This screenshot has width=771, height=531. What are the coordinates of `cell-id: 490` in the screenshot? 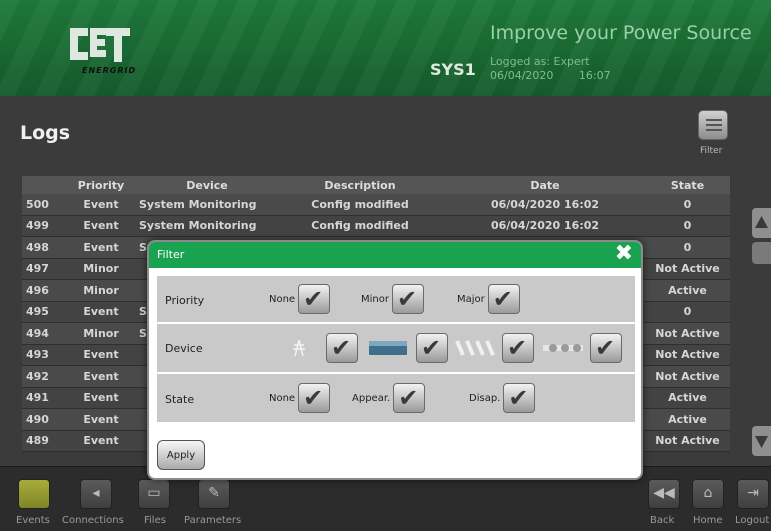 It's located at (37, 419).